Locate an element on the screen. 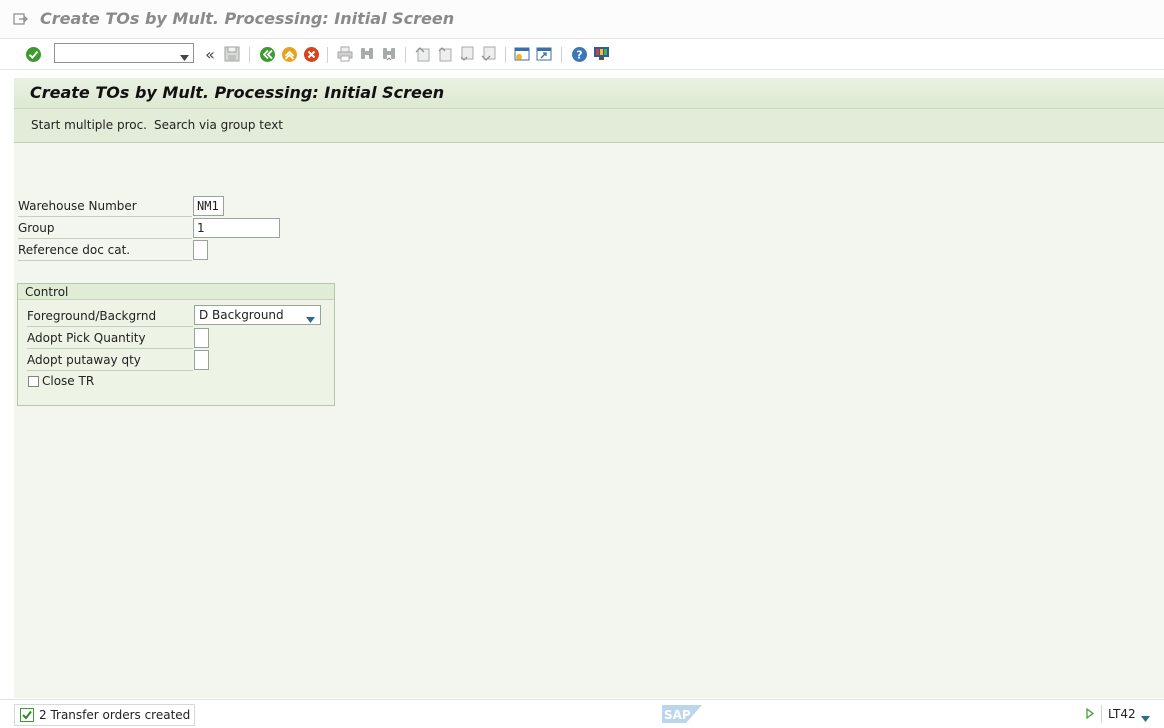  group-row: Group 1 is located at coordinates (163, 228).